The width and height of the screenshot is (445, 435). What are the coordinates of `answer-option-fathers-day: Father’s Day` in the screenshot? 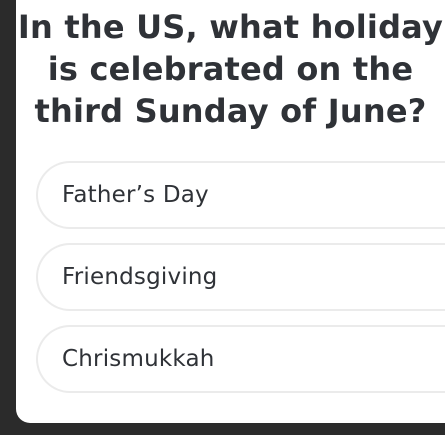 It's located at (240, 195).